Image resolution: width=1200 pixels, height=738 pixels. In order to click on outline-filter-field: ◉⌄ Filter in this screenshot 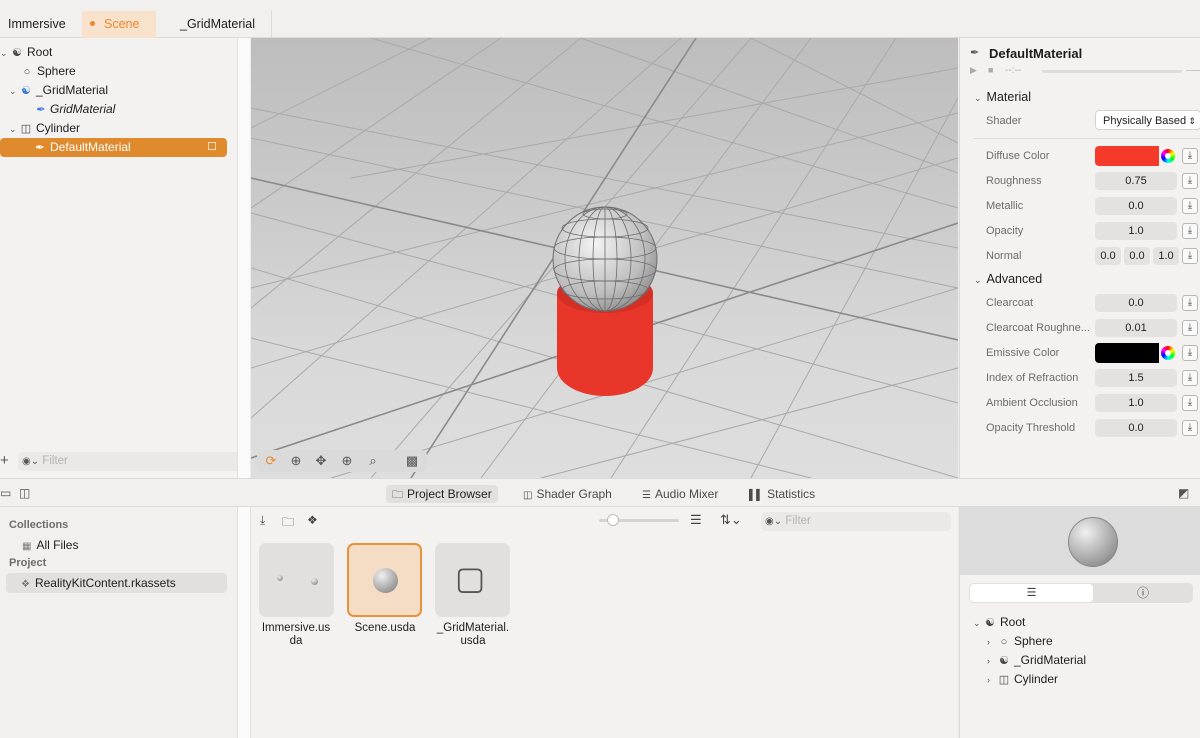, I will do `click(130, 461)`.